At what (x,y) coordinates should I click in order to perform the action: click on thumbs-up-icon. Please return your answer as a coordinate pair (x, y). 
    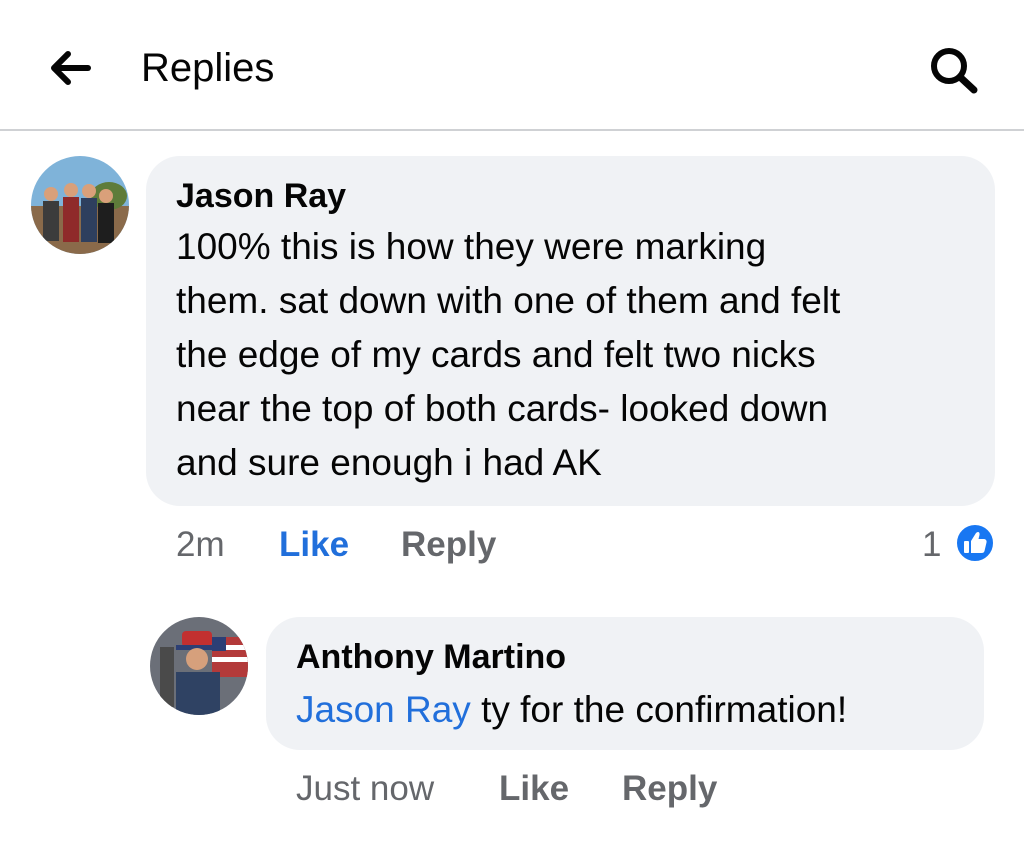
    Looking at the image, I should click on (975, 543).